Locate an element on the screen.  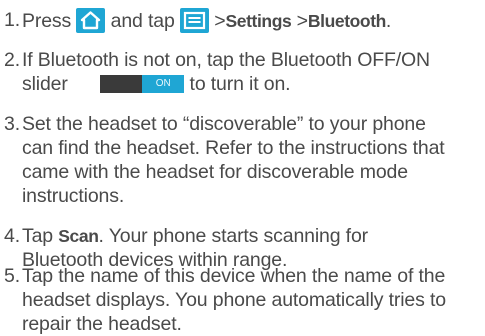
step-text: Press and tap >Settings >Bluetooth. is located at coordinates (252, 20).